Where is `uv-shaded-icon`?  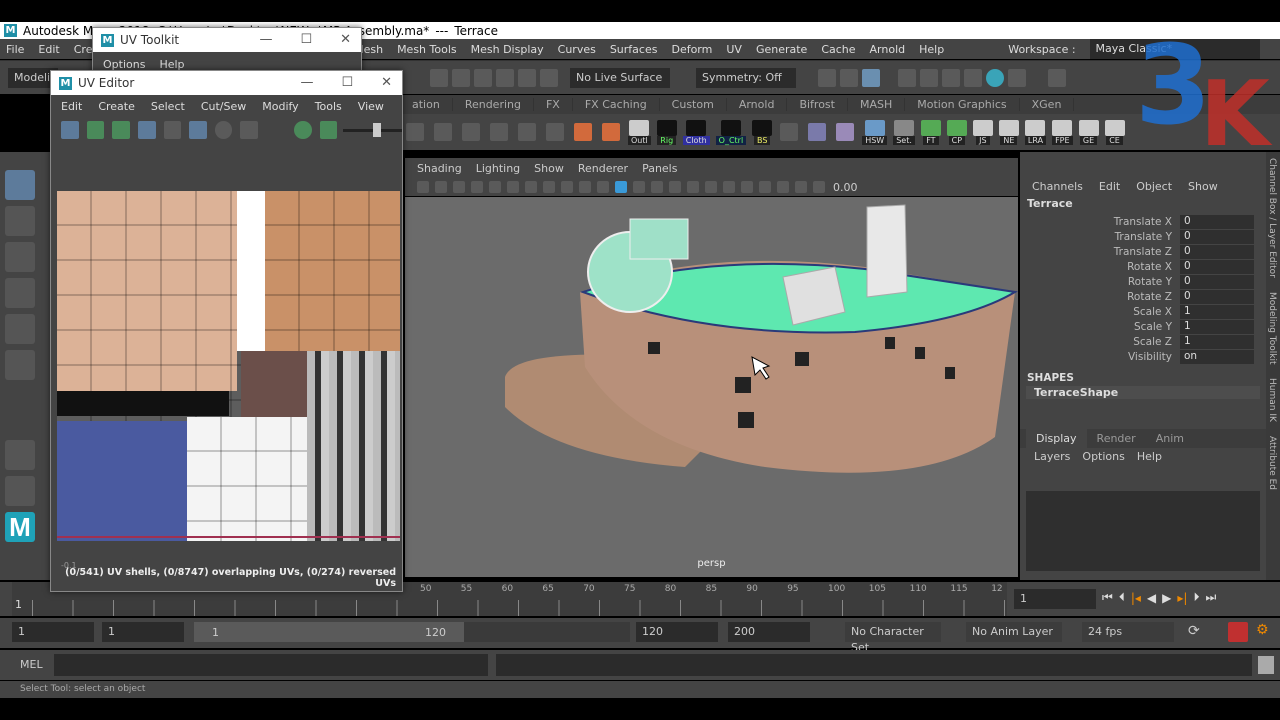 uv-shaded-icon is located at coordinates (121, 130).